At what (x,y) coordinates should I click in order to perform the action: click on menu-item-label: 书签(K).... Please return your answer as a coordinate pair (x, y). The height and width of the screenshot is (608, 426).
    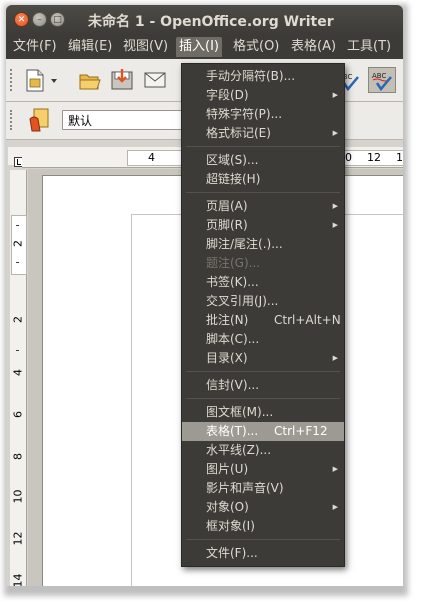
    Looking at the image, I should click on (232, 282).